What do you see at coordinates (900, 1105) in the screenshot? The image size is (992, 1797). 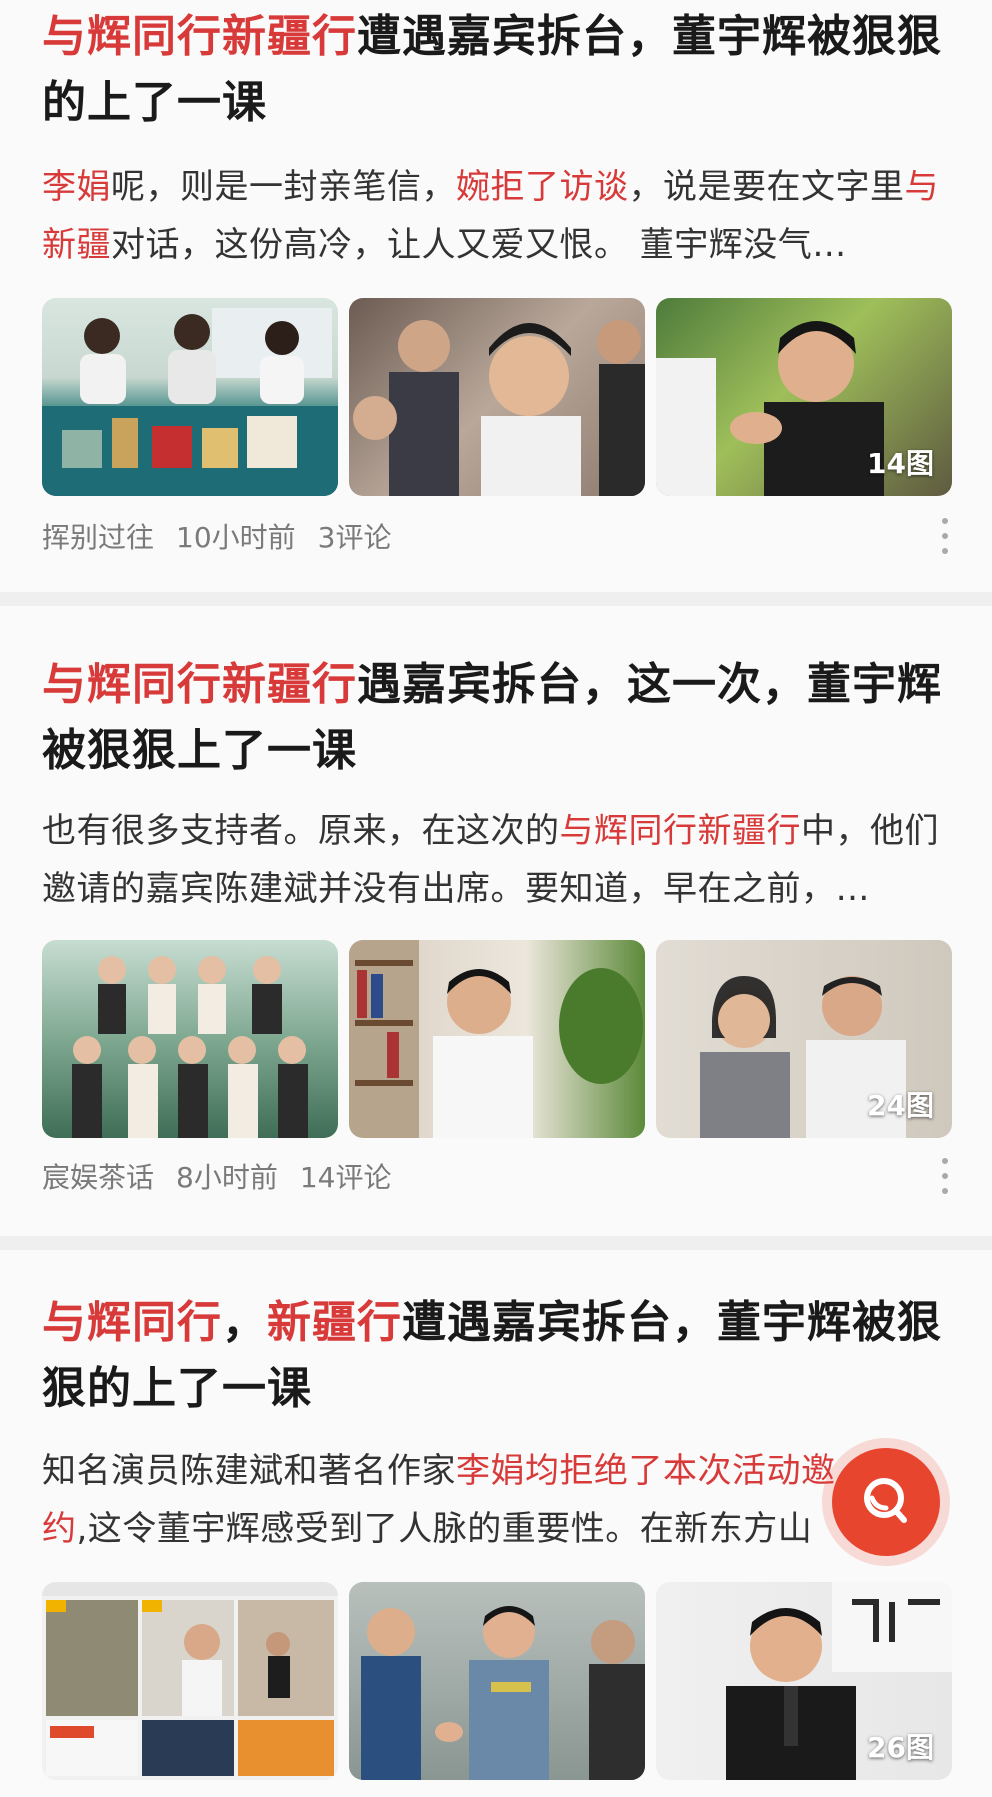 I see `image-count-badge: 24图` at bounding box center [900, 1105].